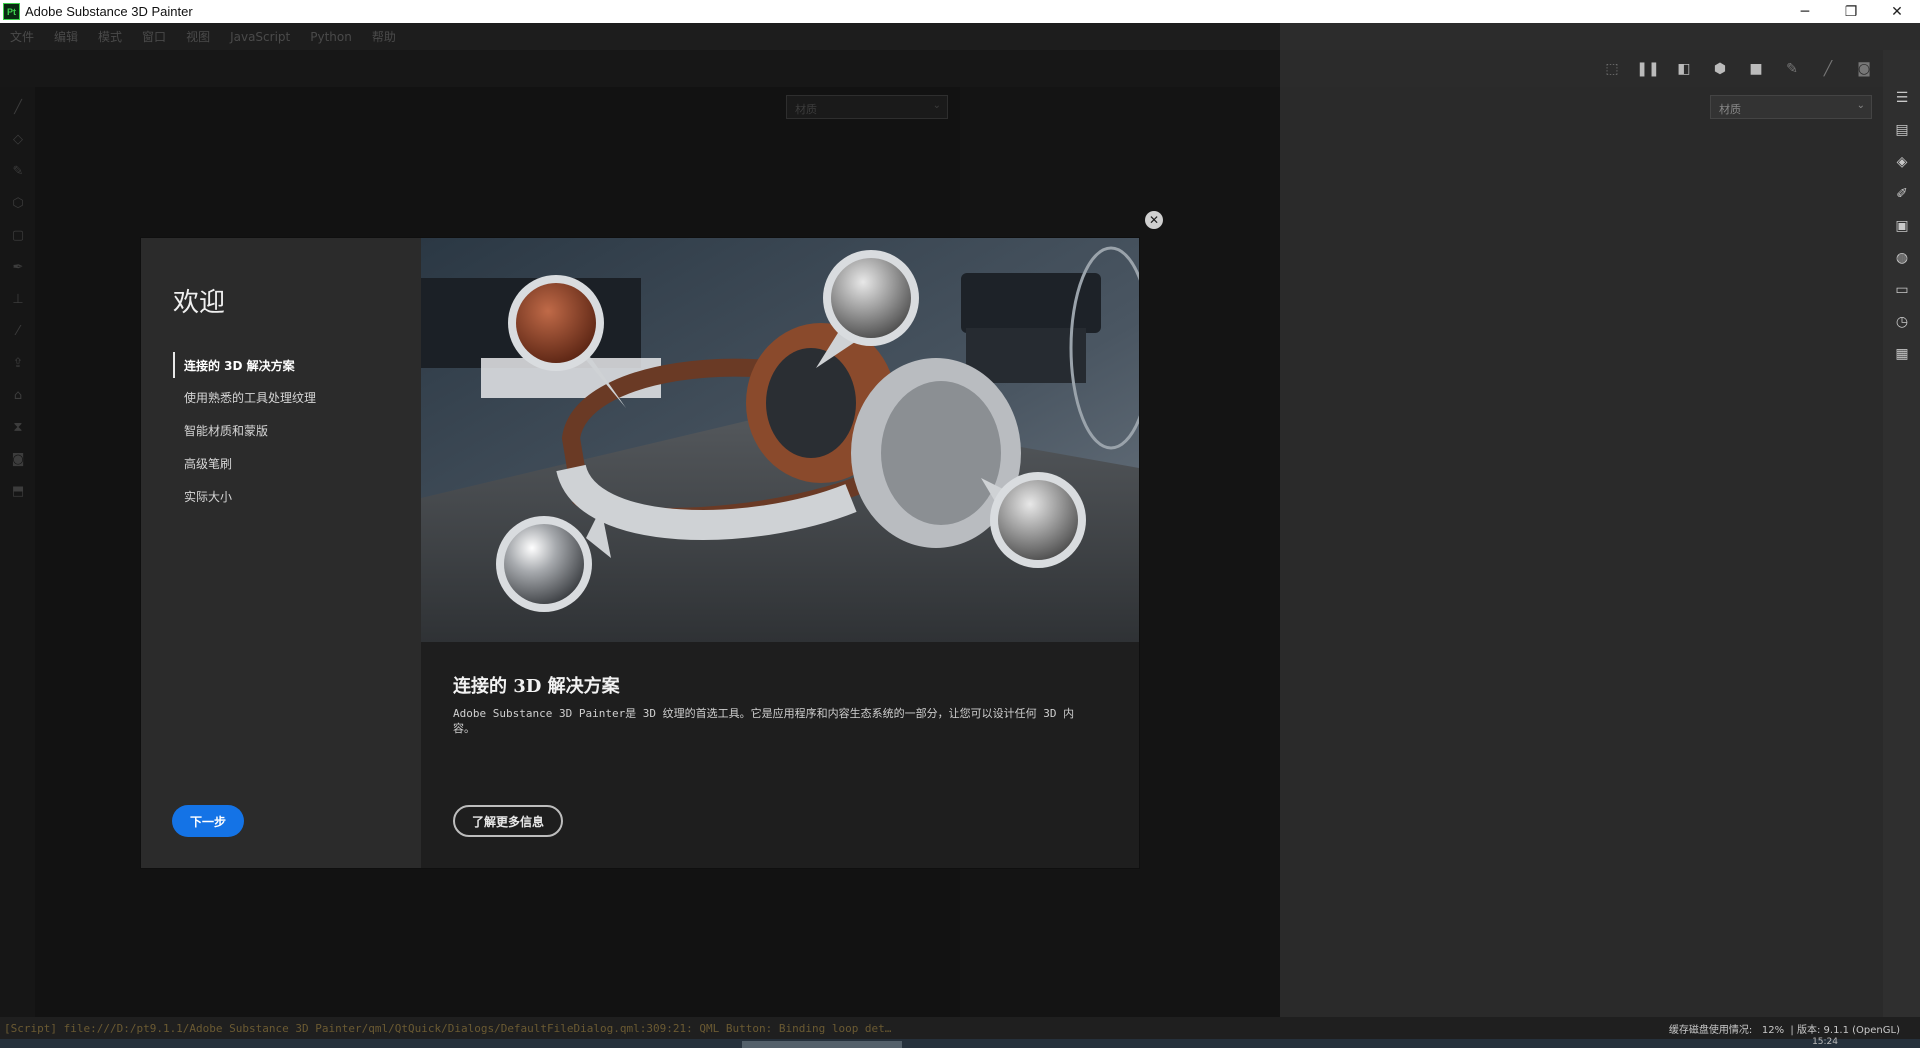 Image resolution: width=1920 pixels, height=1048 pixels. I want to click on cube-icon: ⬢, so click(1720, 69).